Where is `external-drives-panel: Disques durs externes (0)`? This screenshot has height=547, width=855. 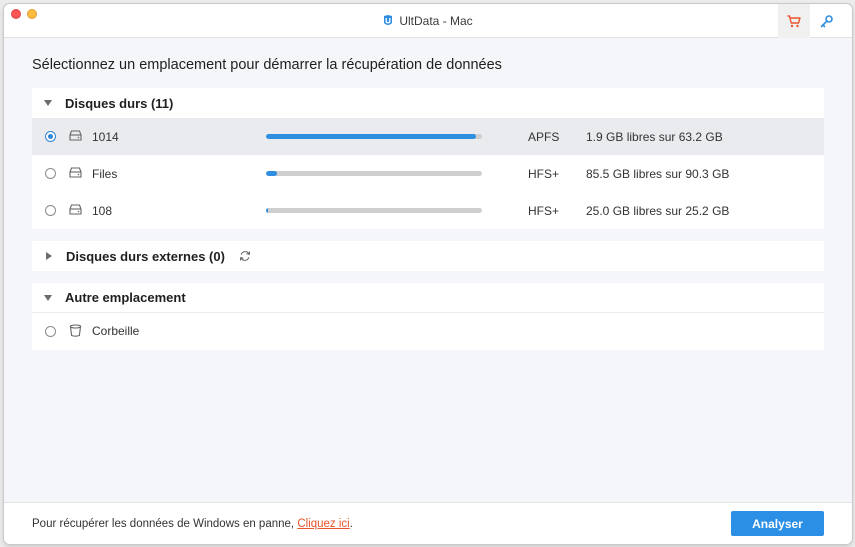
external-drives-panel: Disques durs externes (0) is located at coordinates (428, 256).